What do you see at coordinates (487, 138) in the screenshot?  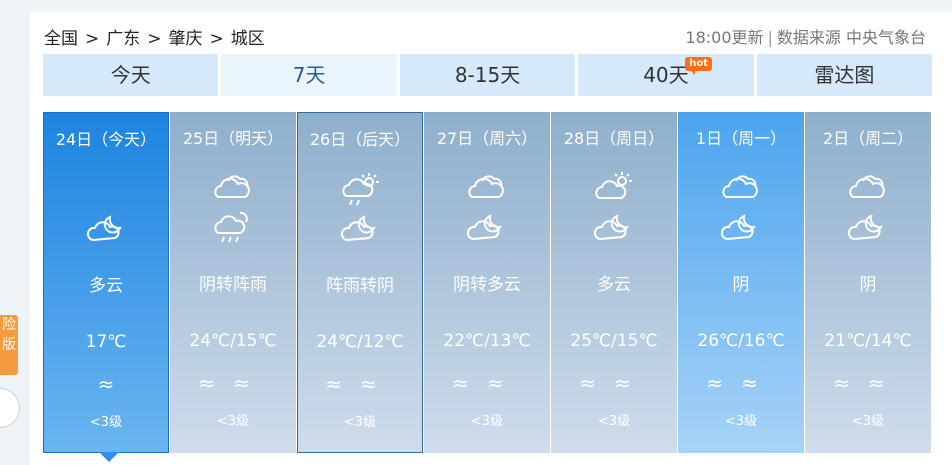 I see `day-date: 27日（周六）` at bounding box center [487, 138].